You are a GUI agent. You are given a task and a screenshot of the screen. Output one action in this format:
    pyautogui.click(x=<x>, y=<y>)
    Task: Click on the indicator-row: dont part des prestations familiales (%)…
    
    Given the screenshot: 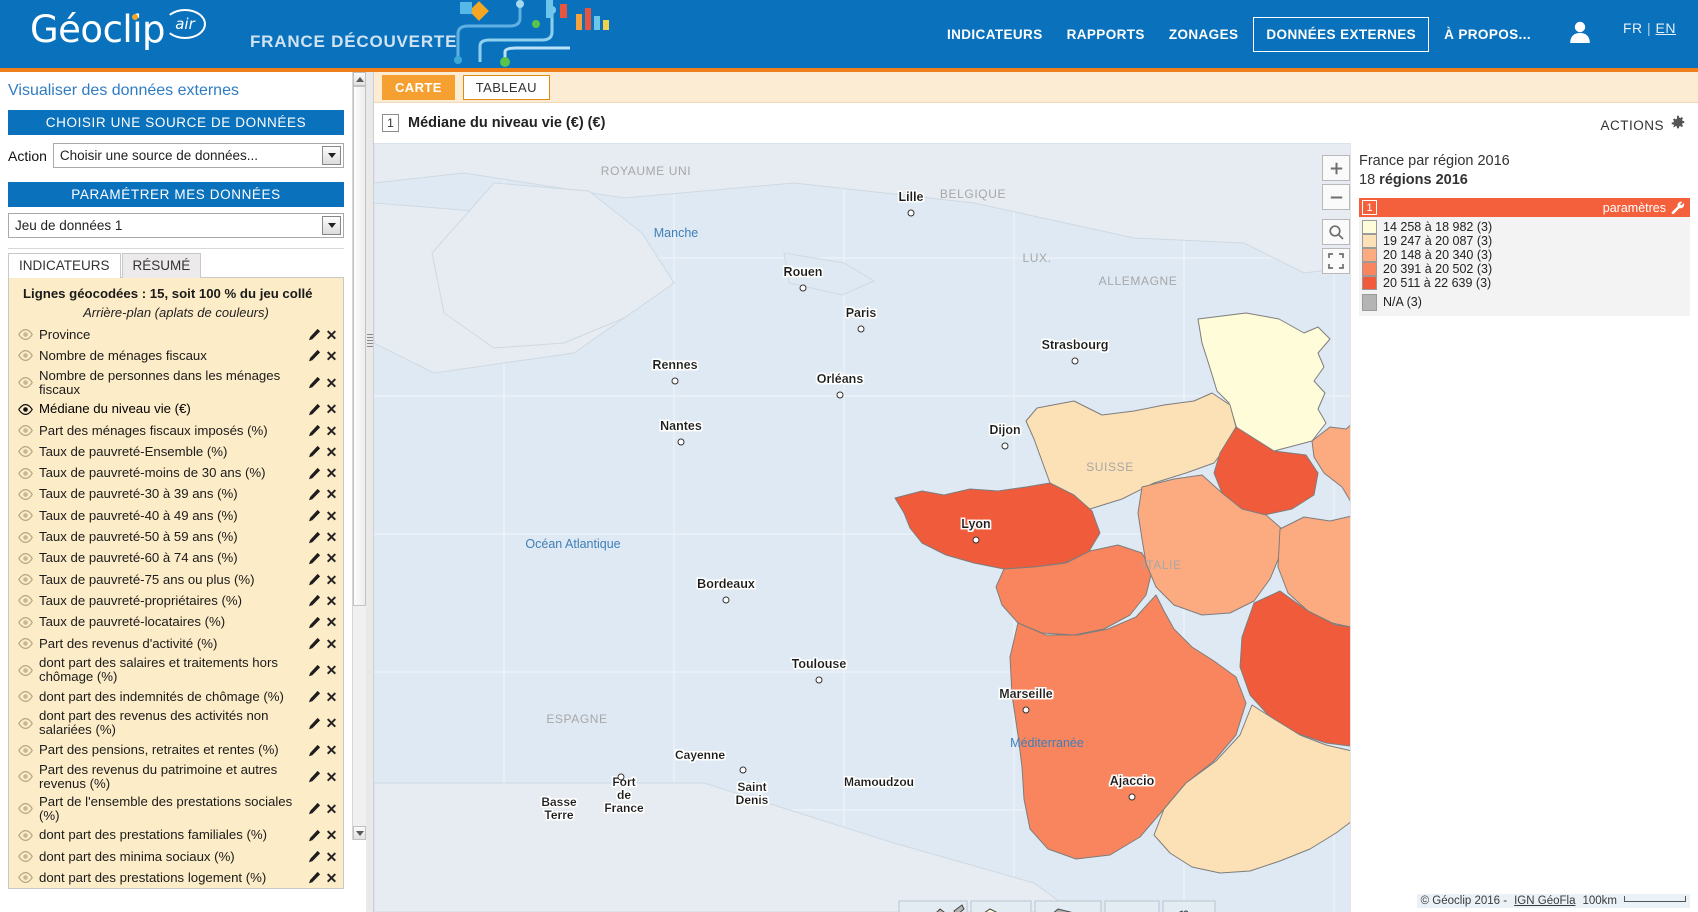 What is the action you would take?
    pyautogui.click(x=176, y=835)
    